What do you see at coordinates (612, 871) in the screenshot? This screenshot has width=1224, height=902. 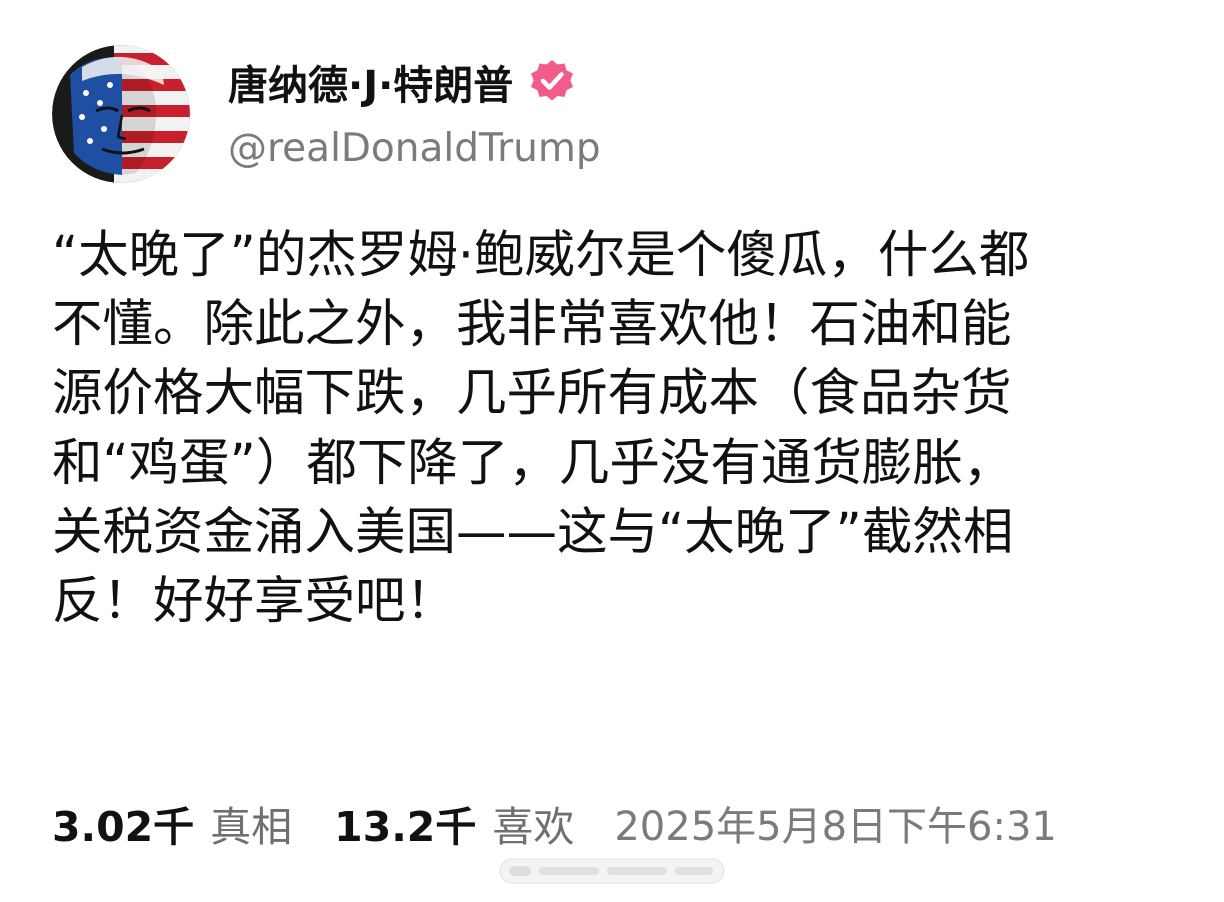 I see `watermark-logo` at bounding box center [612, 871].